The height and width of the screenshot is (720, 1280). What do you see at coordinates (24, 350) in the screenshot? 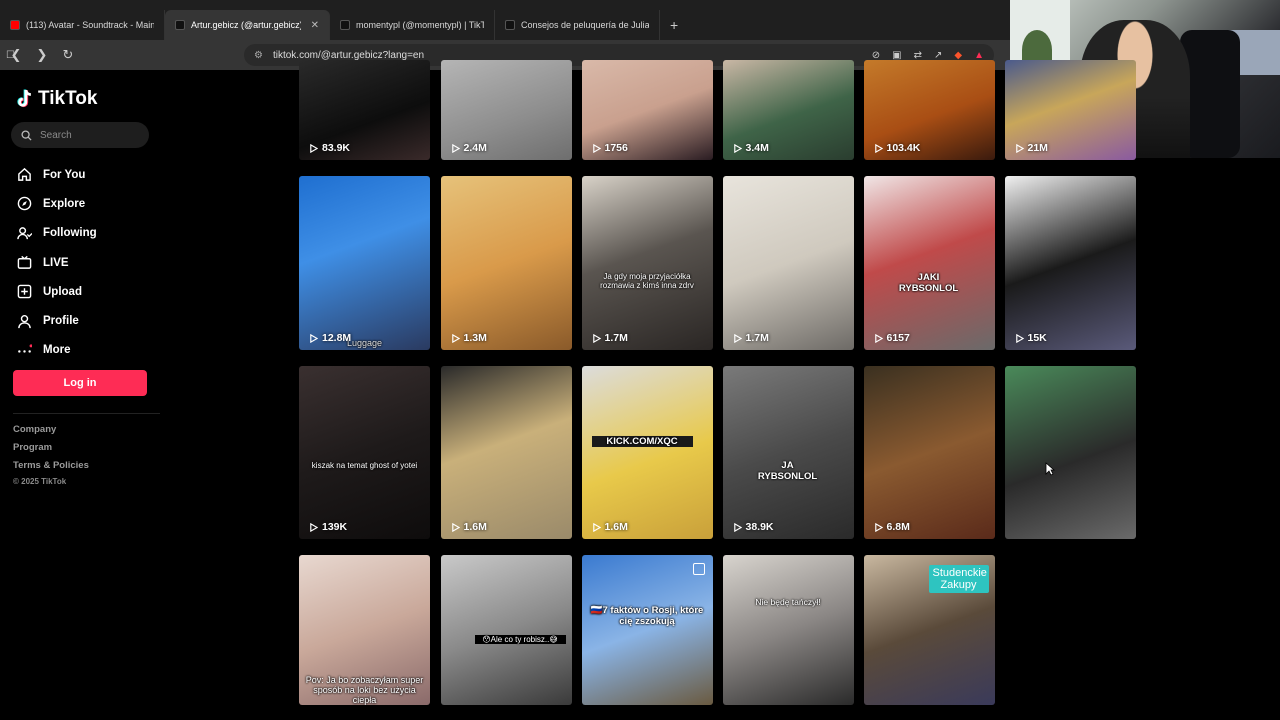
I see `more-icon` at bounding box center [24, 350].